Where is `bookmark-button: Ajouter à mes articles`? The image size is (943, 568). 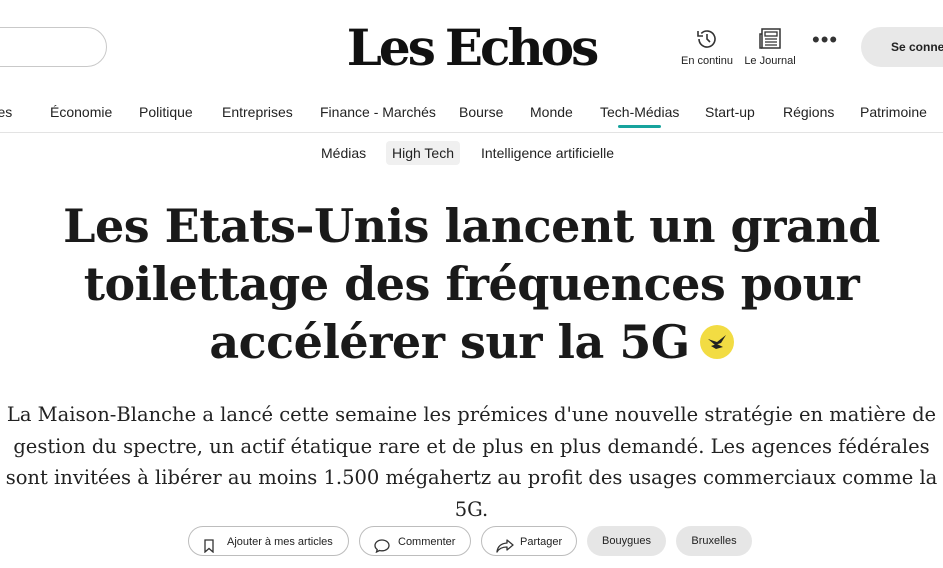
bookmark-button: Ajouter à mes articles is located at coordinates (268, 541).